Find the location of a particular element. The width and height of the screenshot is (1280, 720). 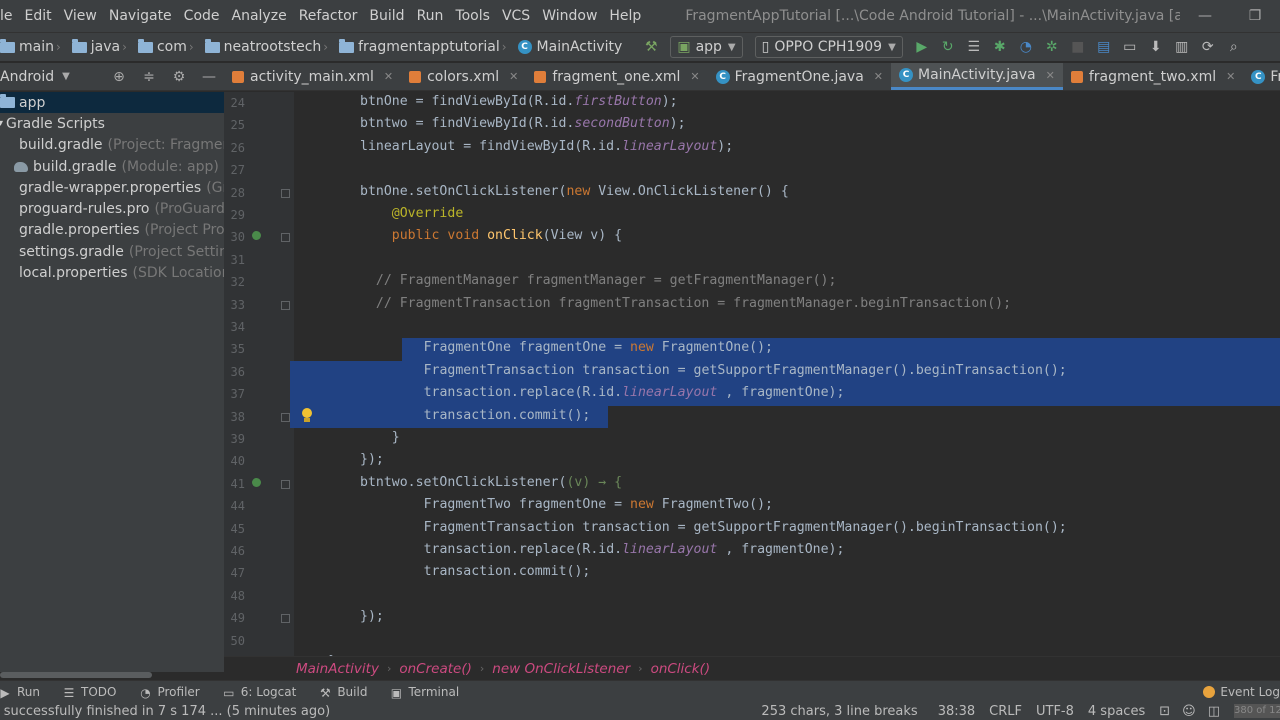

breadcrumb-class: MainActivity is located at coordinates (337, 669).